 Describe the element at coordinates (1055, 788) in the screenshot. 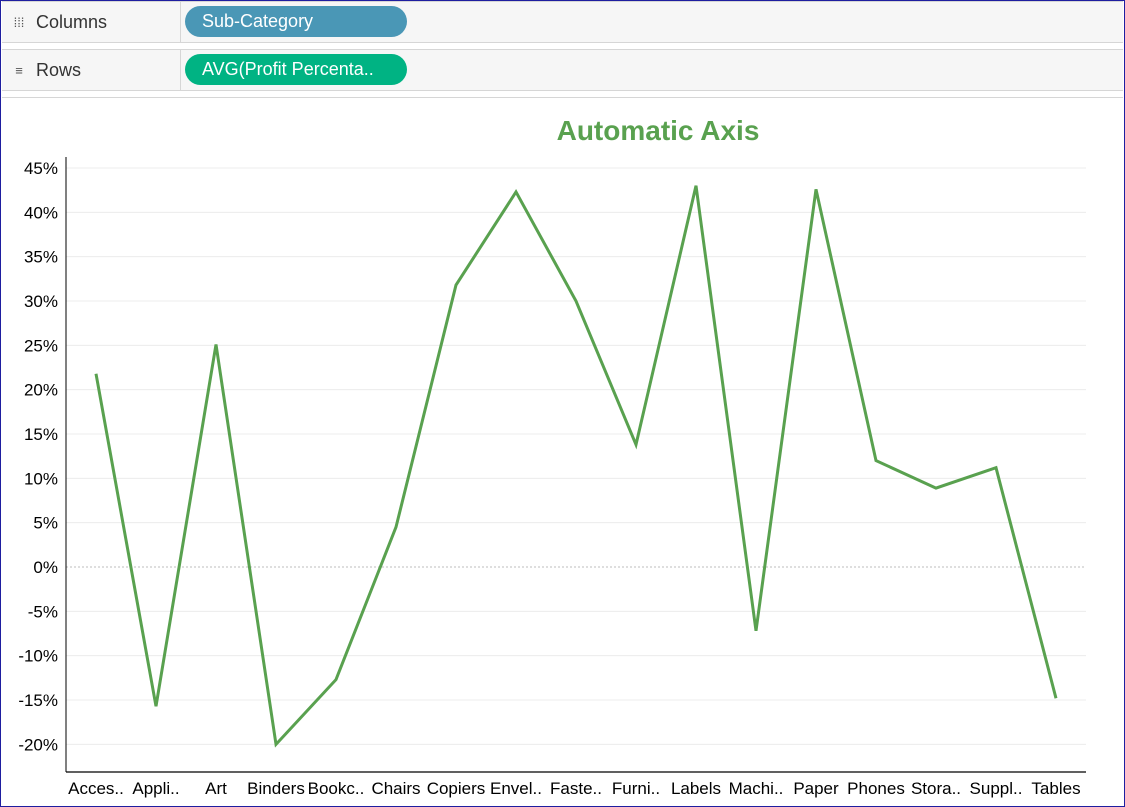

I see `x-tick-label: Tables` at that location.